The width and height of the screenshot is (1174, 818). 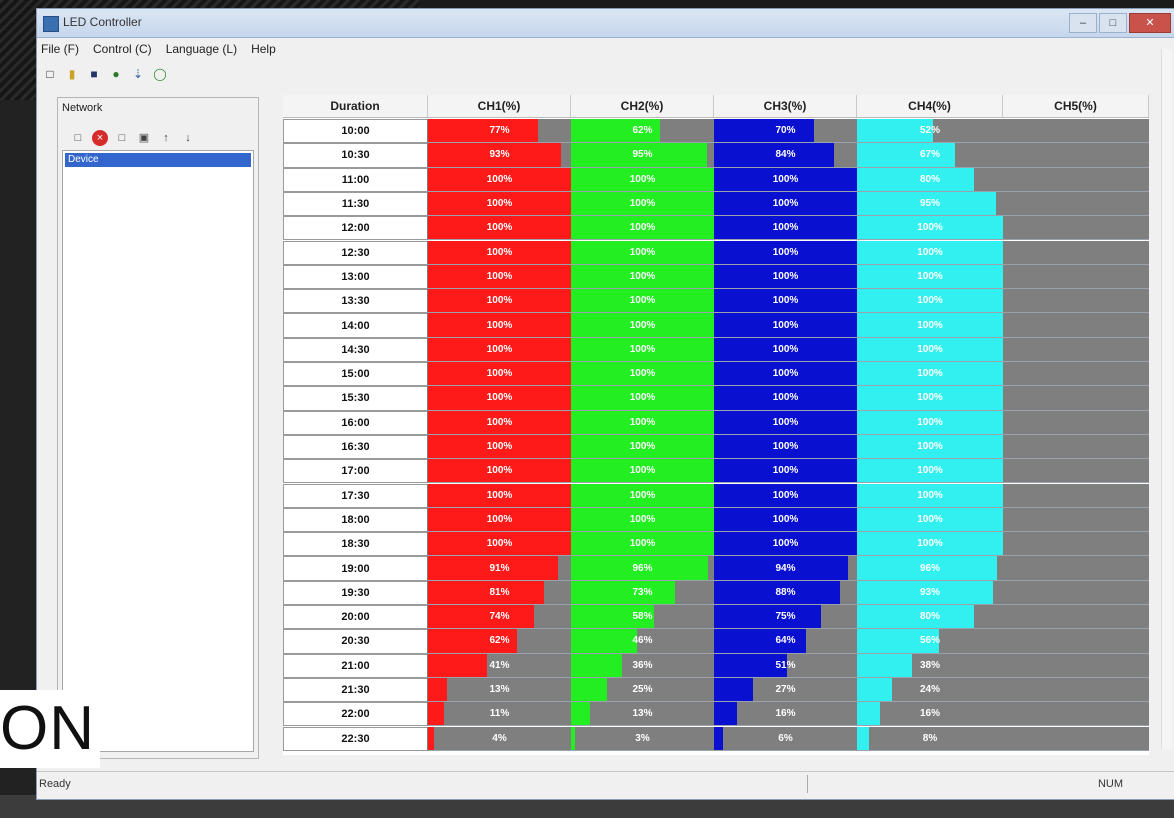 I want to click on channel-cell-ch2: 95%, so click(x=642, y=155).